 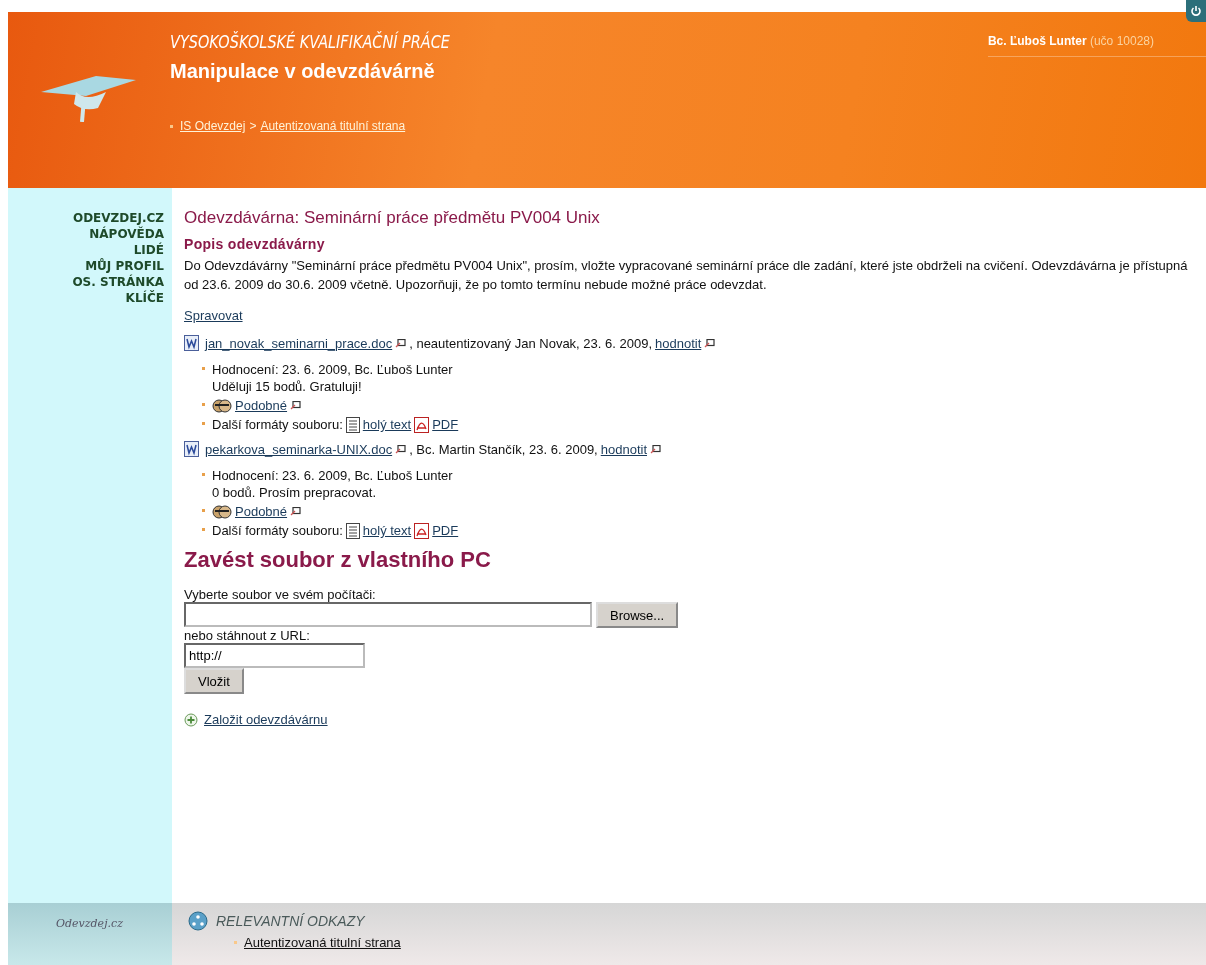 I want to click on file-info: , neautentizovaný Jan Novak, 23. 6. 2009,, so click(x=531, y=343).